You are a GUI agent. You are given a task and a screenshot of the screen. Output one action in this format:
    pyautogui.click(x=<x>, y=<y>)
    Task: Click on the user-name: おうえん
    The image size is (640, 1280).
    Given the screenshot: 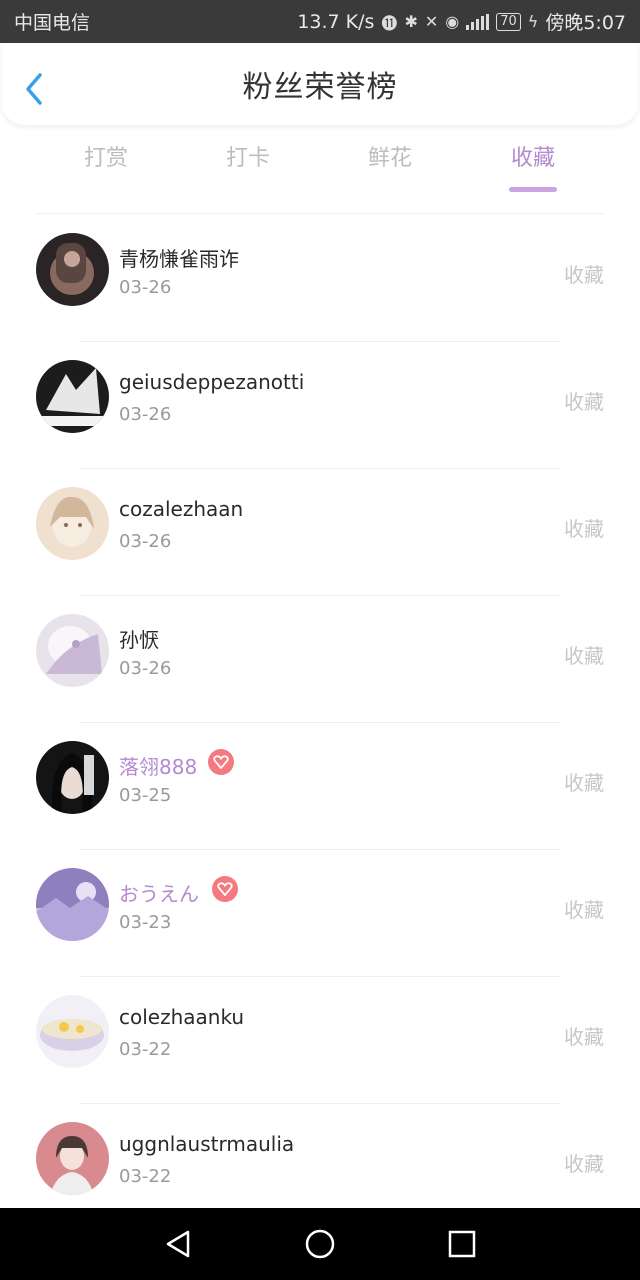 What is the action you would take?
    pyautogui.click(x=178, y=891)
    